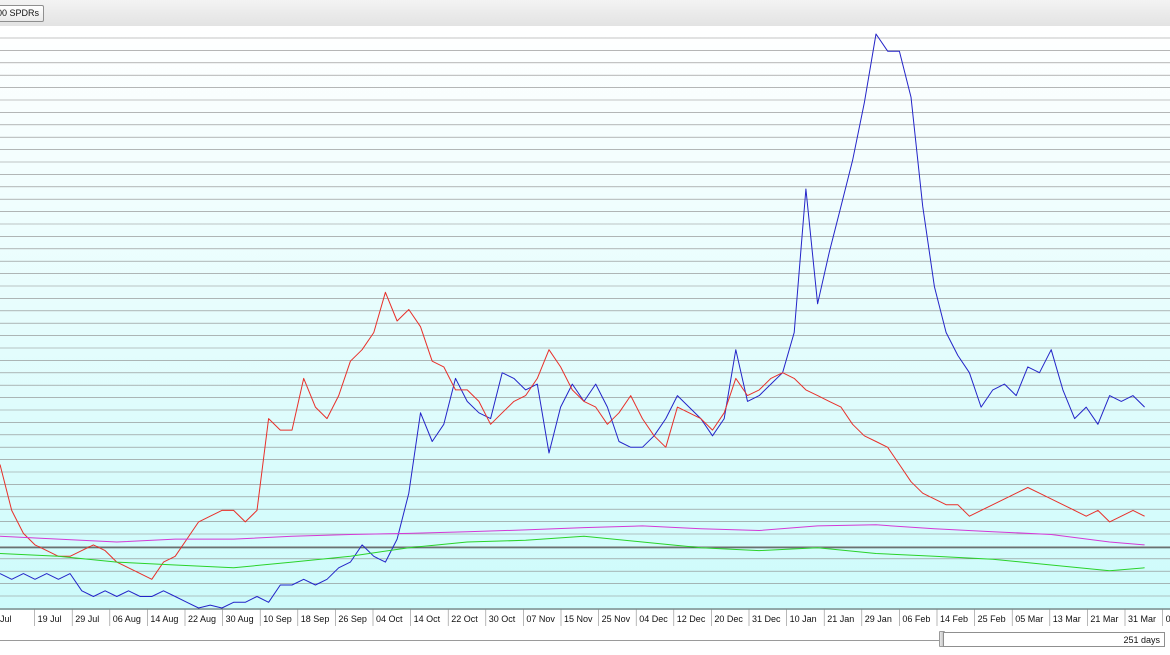 Image resolution: width=1170 pixels, height=655 pixels. I want to click on x-tick-label: 04 Dec, so click(653, 619).